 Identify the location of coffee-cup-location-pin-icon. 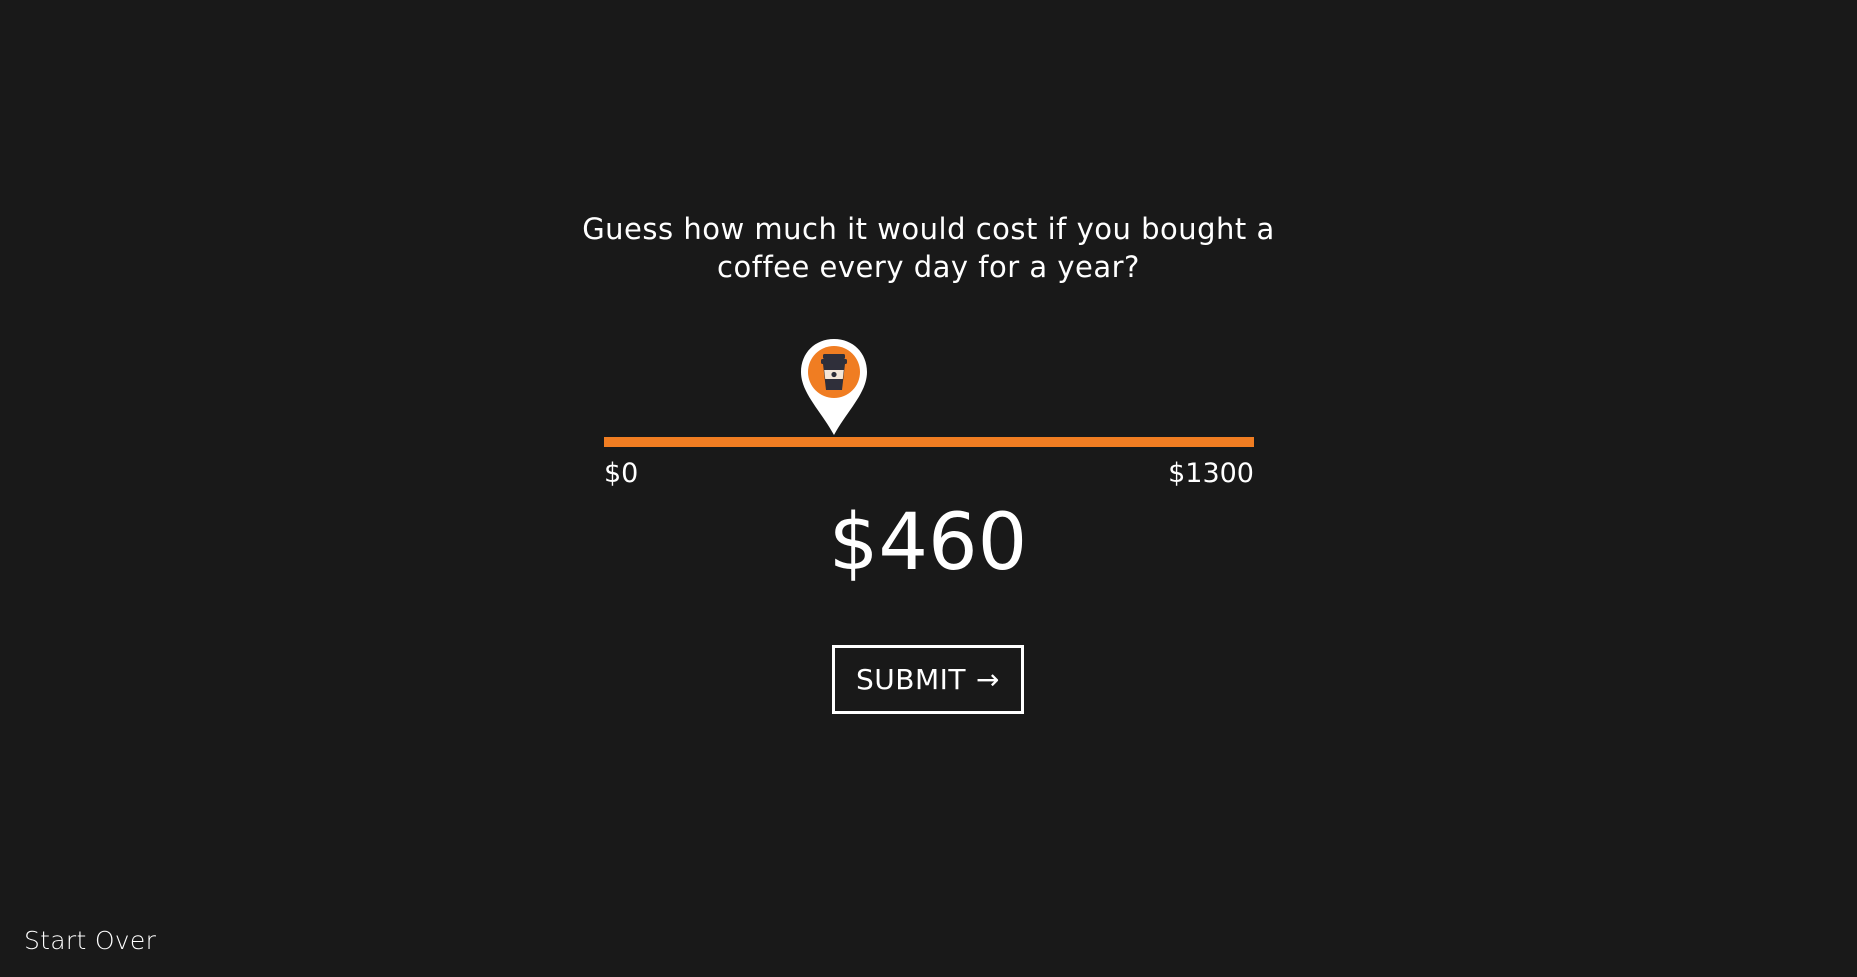
(834, 387).